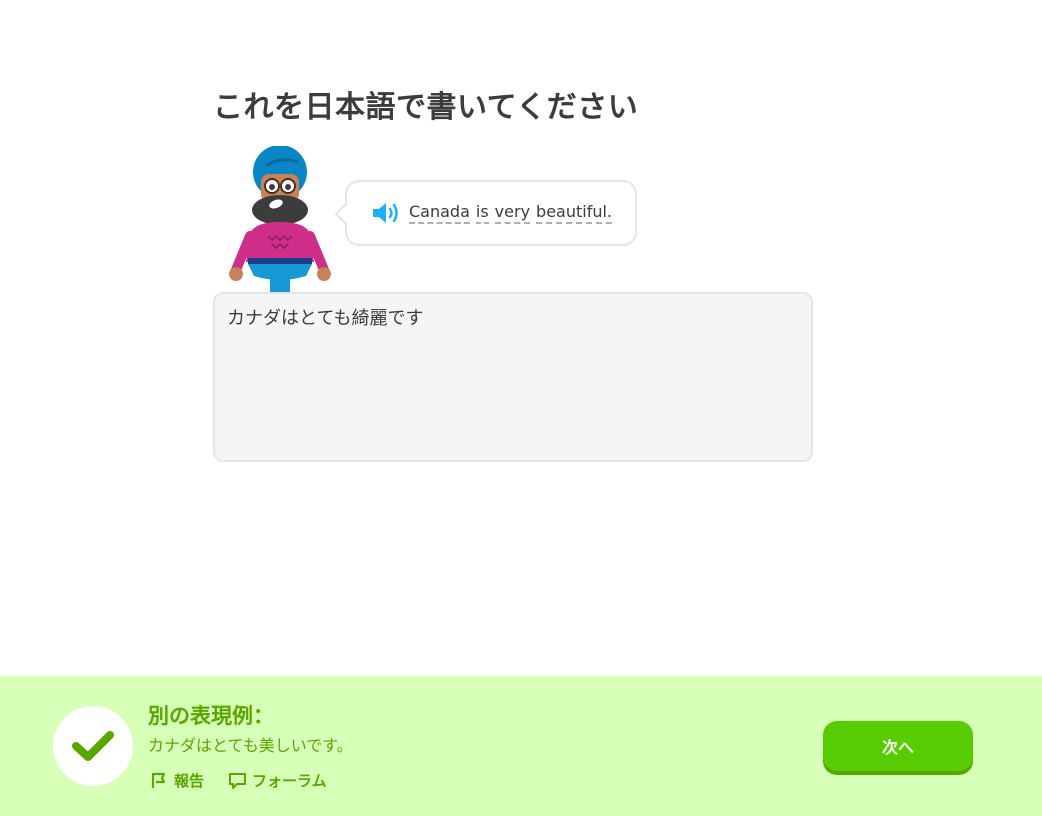 The height and width of the screenshot is (816, 1042). I want to click on sentence-word: very, so click(512, 213).